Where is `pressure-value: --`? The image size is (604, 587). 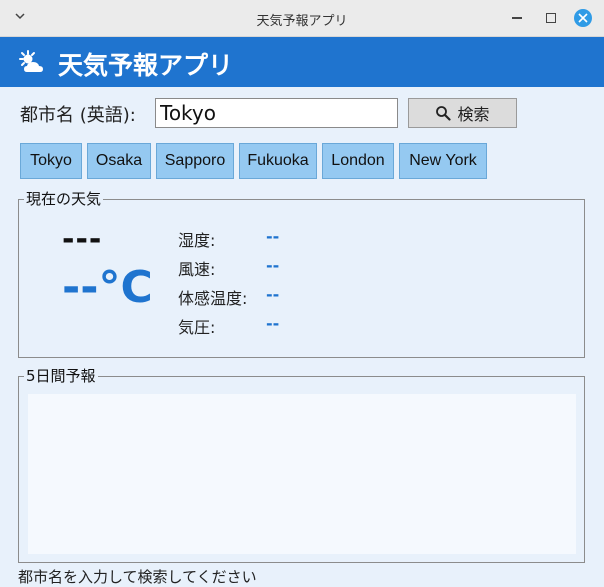 pressure-value: -- is located at coordinates (273, 323).